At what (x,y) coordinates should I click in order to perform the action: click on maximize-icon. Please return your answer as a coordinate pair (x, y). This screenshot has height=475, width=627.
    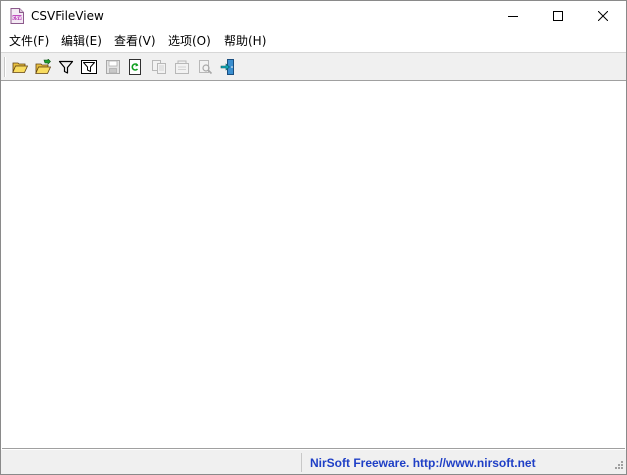
    Looking at the image, I should click on (558, 16).